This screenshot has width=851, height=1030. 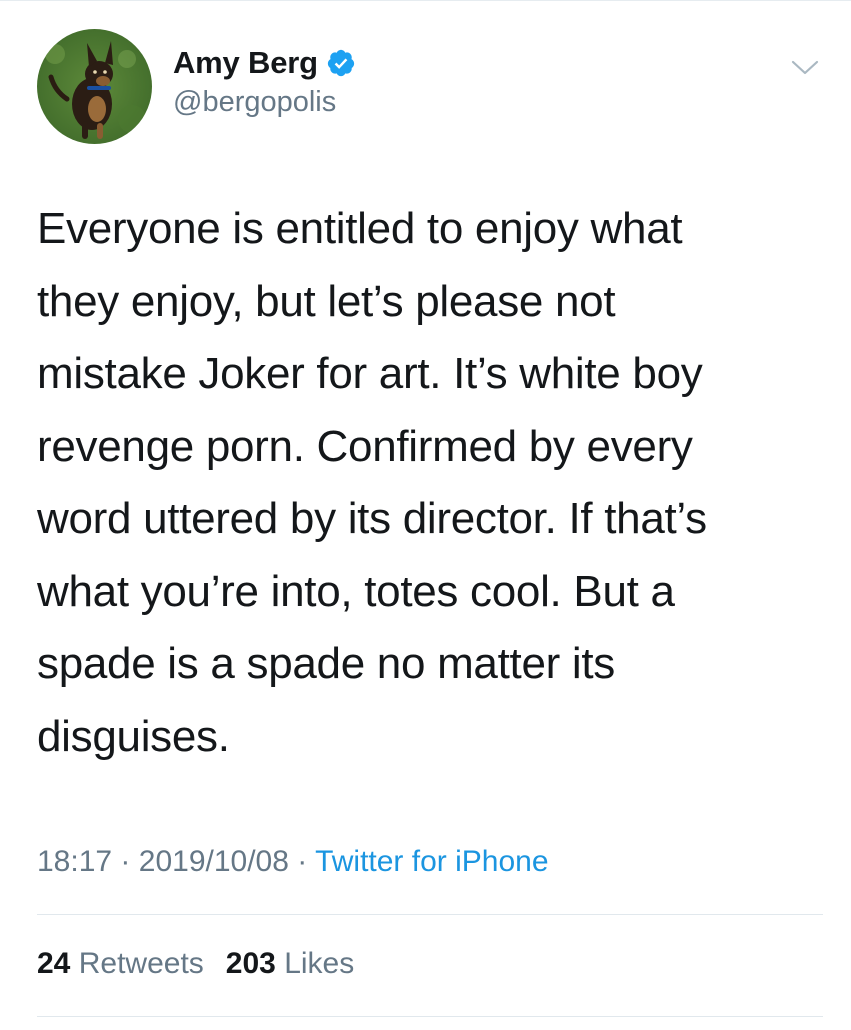 What do you see at coordinates (425, 0) in the screenshot?
I see `top-divider` at bounding box center [425, 0].